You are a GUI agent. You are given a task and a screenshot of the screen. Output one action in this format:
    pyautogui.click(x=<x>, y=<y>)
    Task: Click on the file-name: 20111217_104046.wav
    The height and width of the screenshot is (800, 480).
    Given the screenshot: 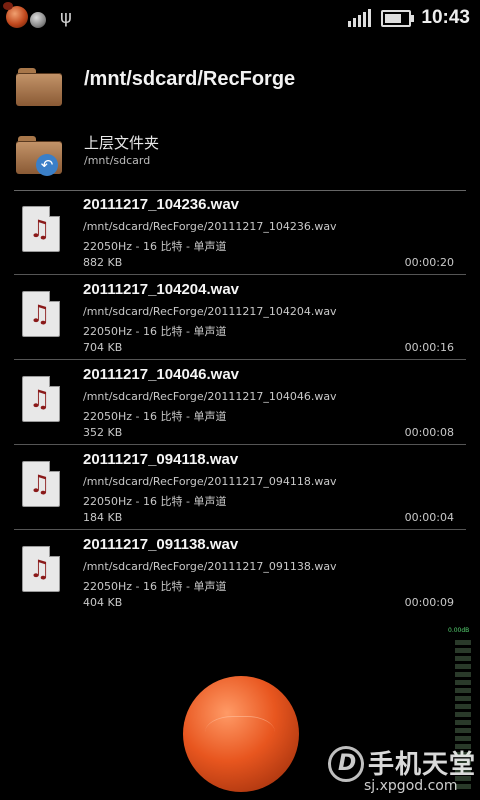 What is the action you would take?
    pyautogui.click(x=161, y=374)
    